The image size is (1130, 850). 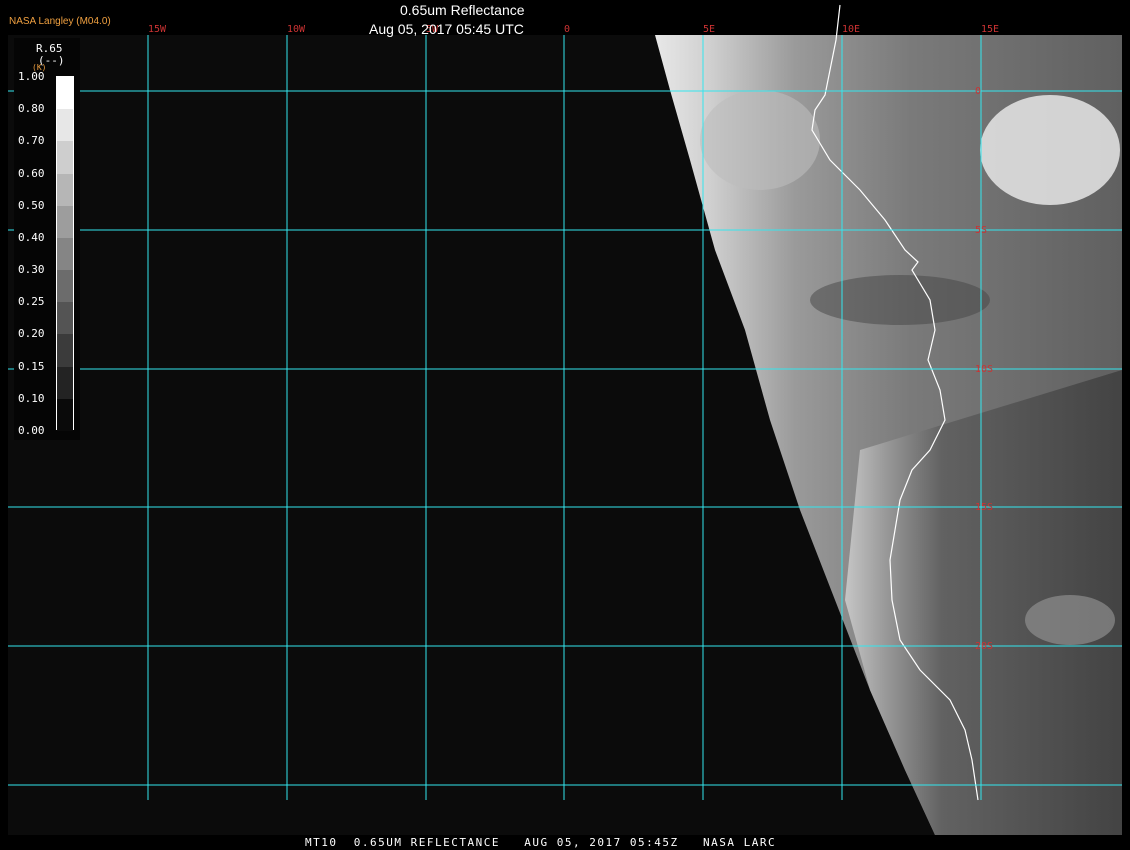 I want to click on legend-tick-label: 0.15, so click(x=31, y=366).